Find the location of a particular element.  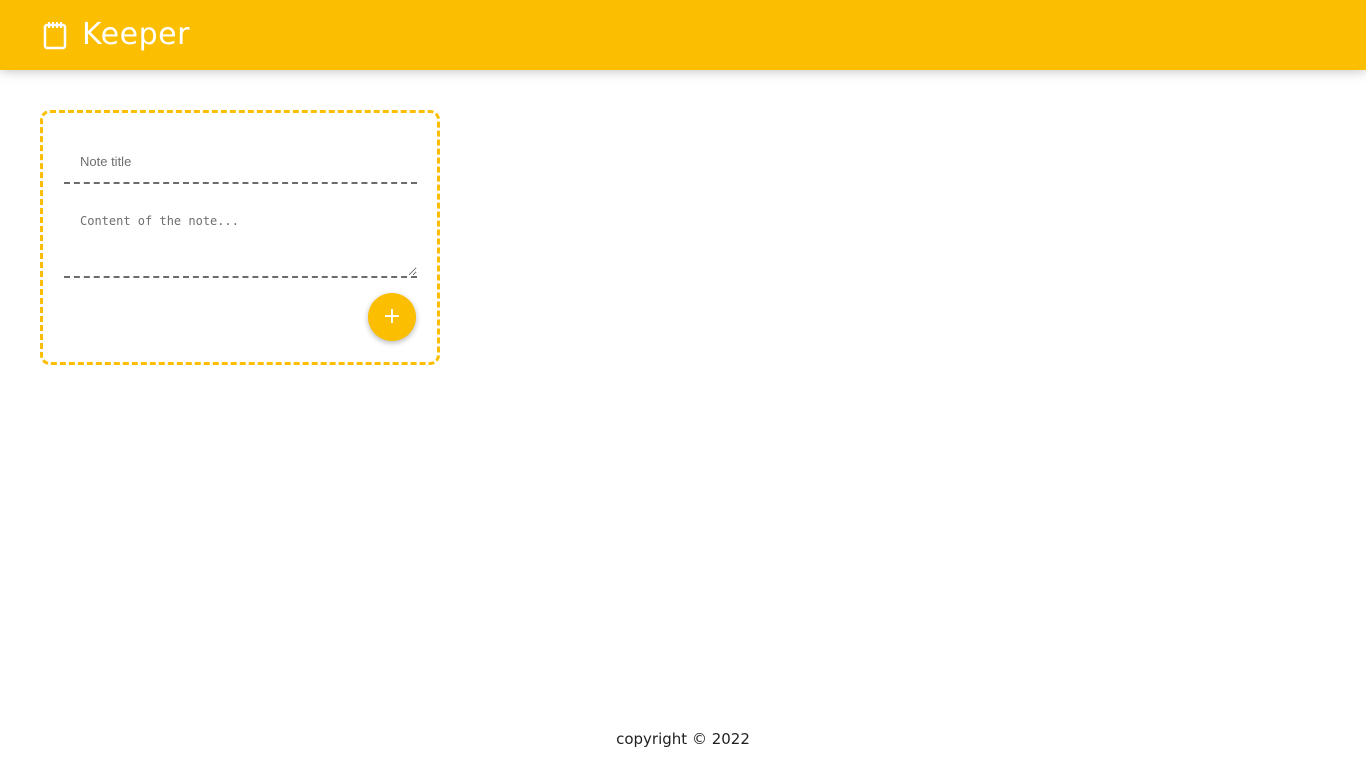

create-note-form: + is located at coordinates (240, 237).